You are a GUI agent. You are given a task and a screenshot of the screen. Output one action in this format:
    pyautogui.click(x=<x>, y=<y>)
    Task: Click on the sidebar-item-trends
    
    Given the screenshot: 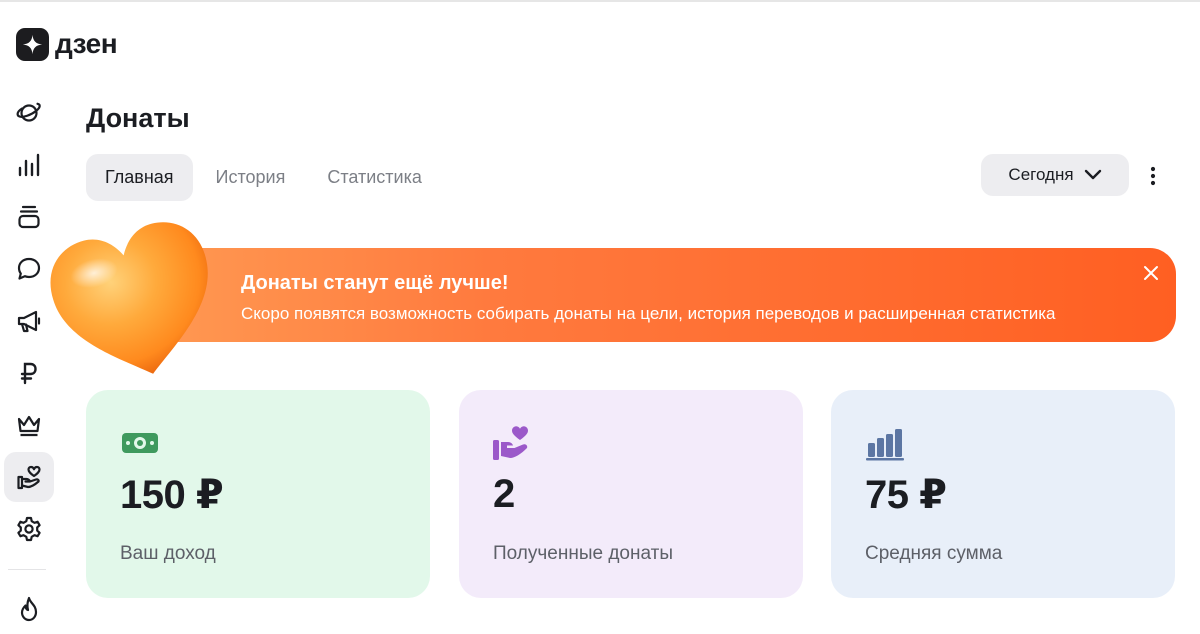 What is the action you would take?
    pyautogui.click(x=29, y=609)
    